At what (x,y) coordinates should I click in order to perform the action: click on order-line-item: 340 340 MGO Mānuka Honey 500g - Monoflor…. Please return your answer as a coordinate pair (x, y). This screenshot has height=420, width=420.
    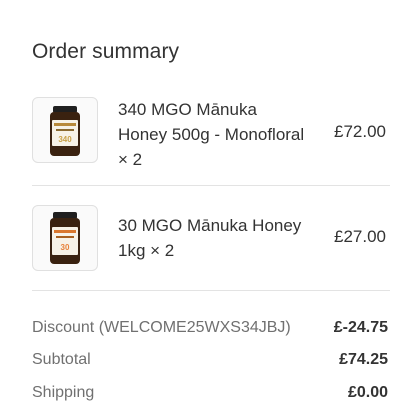
    Looking at the image, I should click on (211, 133).